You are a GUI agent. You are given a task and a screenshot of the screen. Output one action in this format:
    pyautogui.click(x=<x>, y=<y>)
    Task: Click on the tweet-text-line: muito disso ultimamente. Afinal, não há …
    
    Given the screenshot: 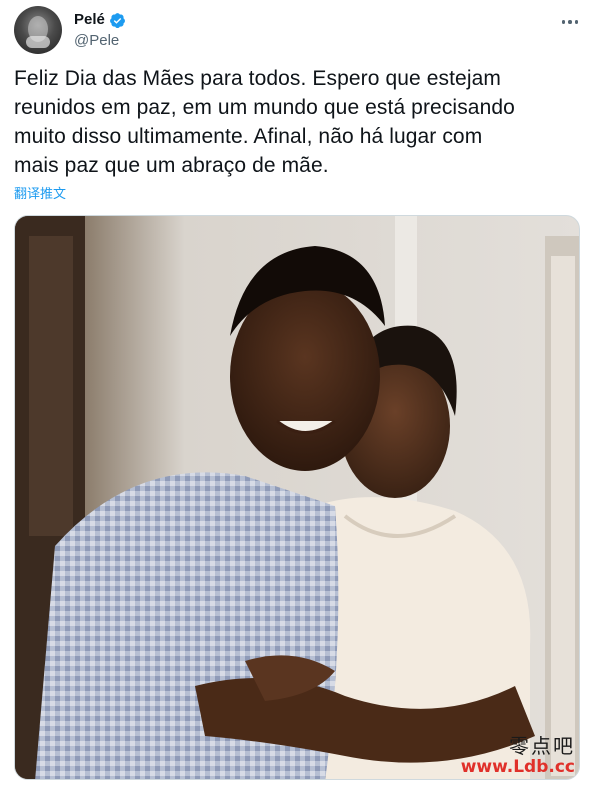 What is the action you would take?
    pyautogui.click(x=248, y=136)
    